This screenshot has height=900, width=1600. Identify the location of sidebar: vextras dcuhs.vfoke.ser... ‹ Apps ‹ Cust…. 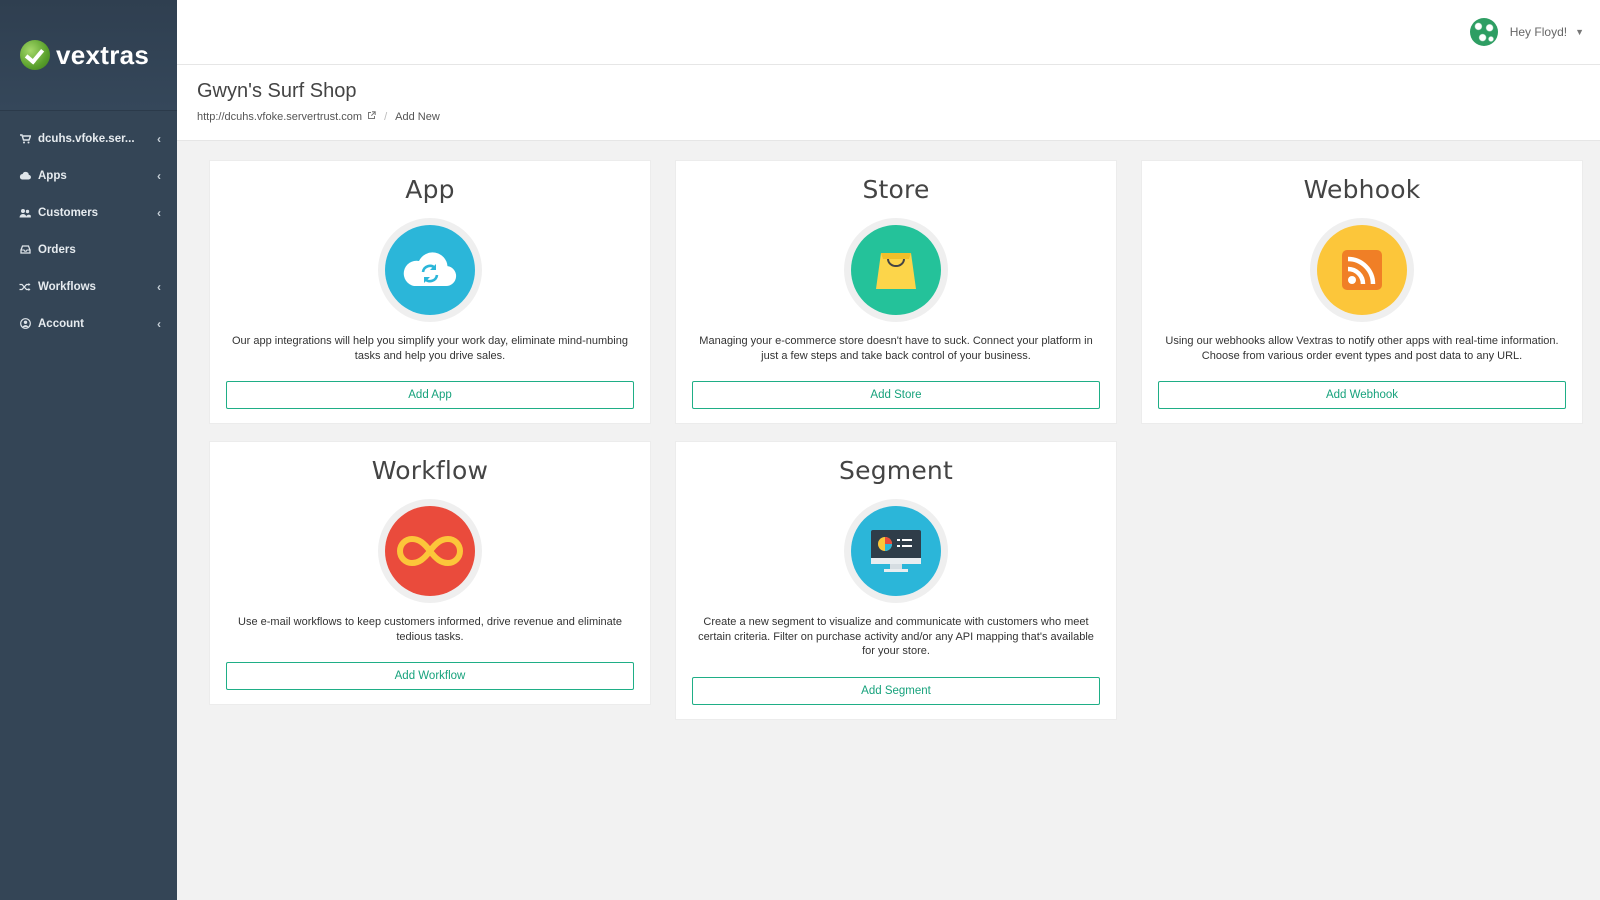
(88, 450).